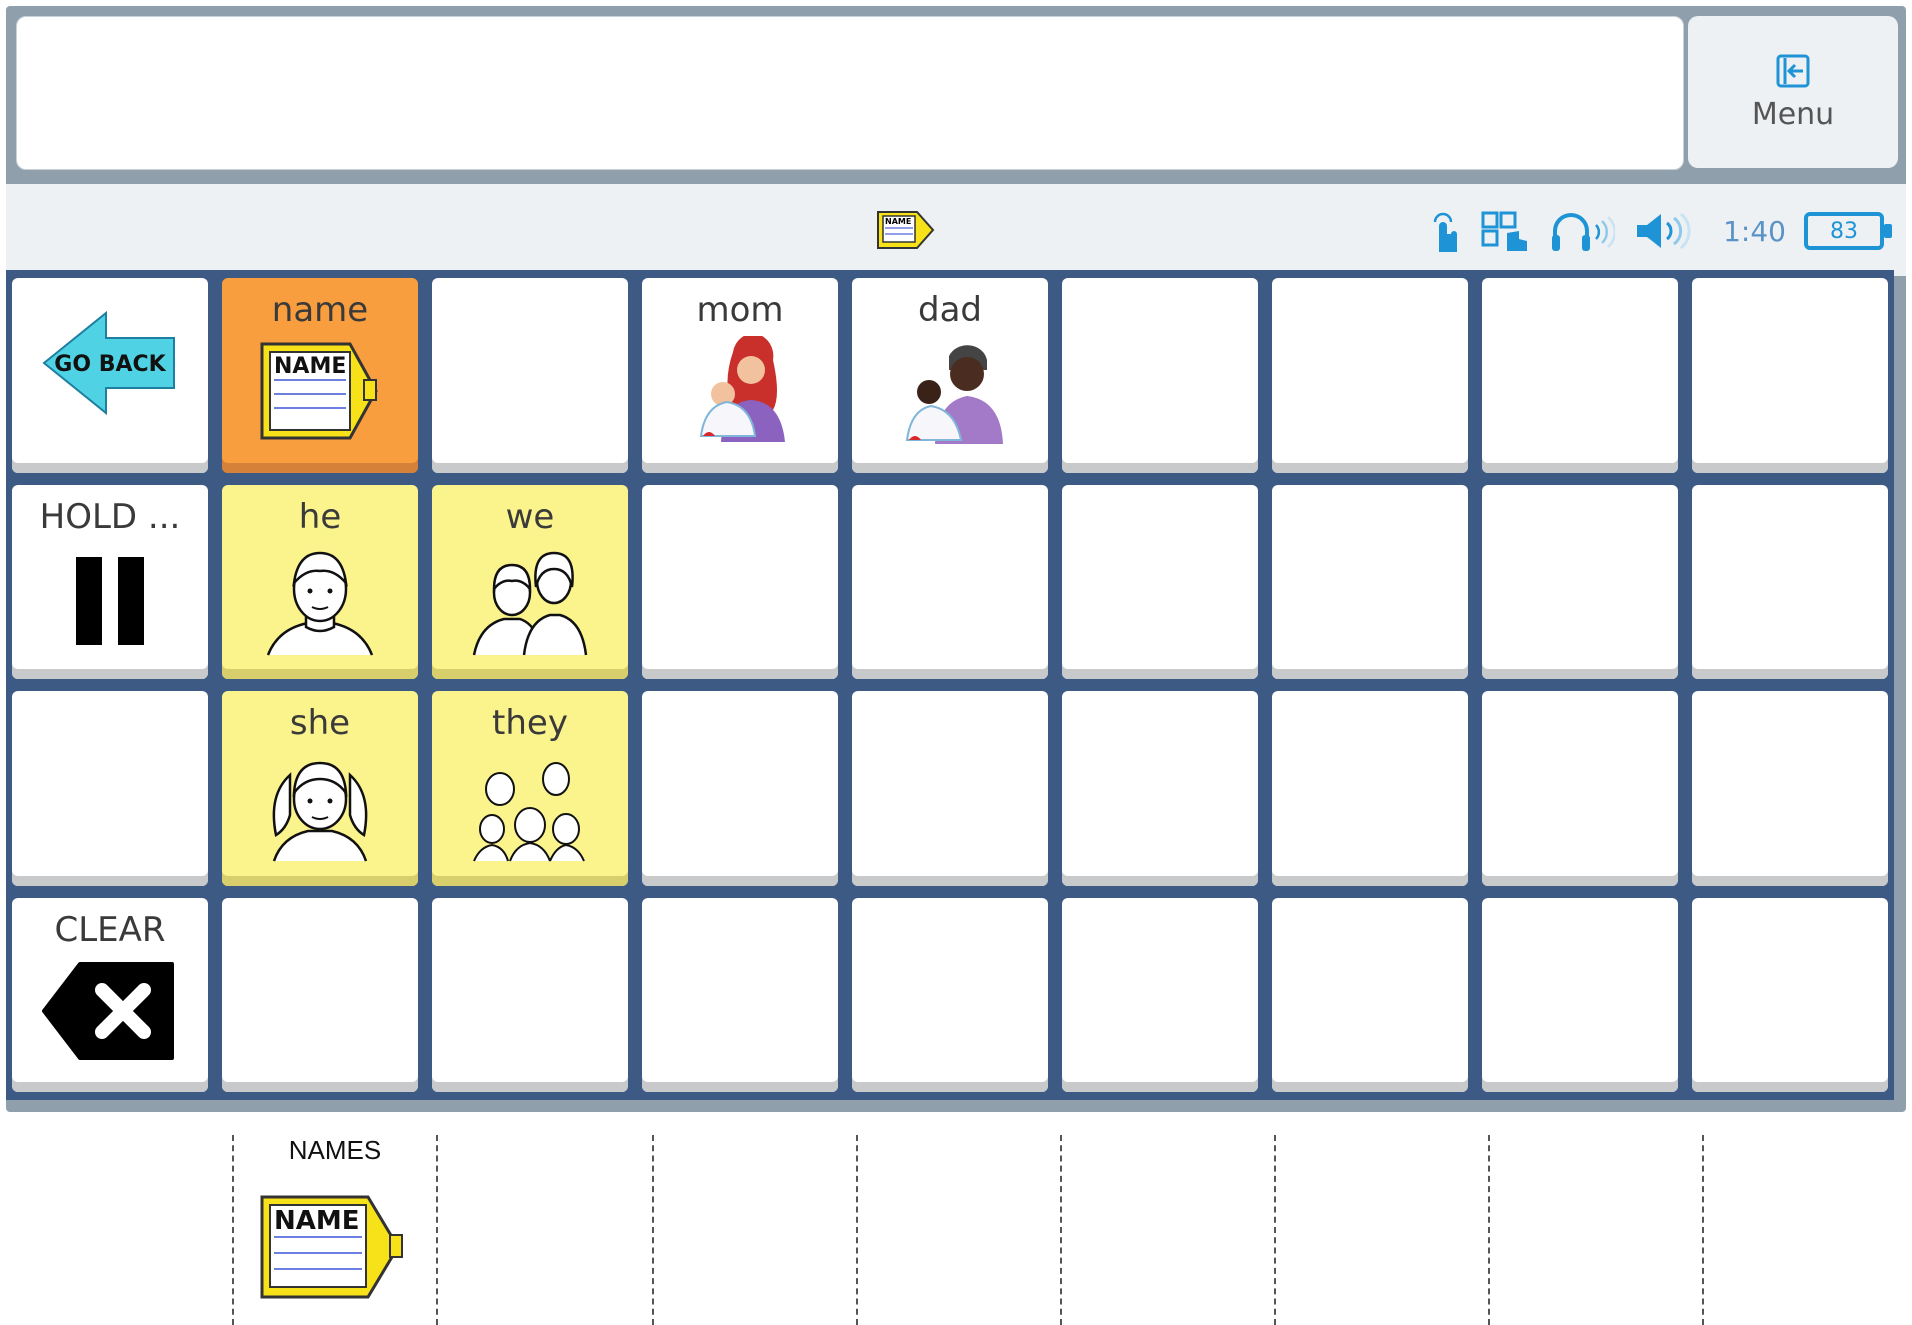 The image size is (1912, 1325). I want to click on she-button: she, so click(320, 788).